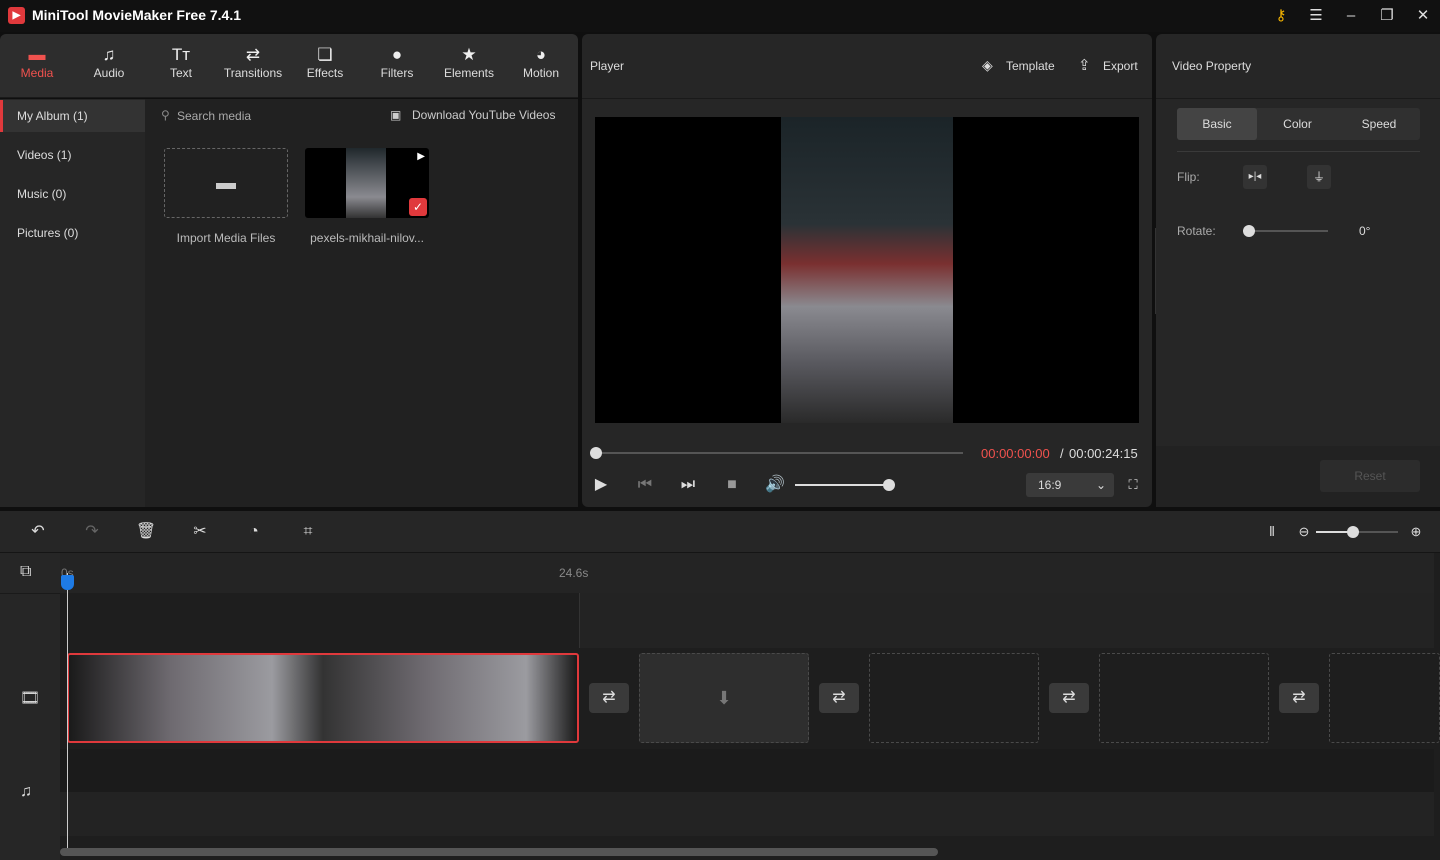 This screenshot has height=860, width=1440. I want to click on tab-text: Tт Text, so click(181, 62).